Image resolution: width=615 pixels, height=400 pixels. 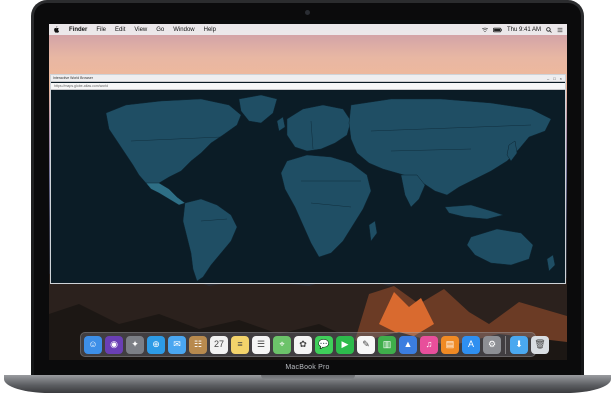 What do you see at coordinates (500, 247) in the screenshot?
I see `map-australia` at bounding box center [500, 247].